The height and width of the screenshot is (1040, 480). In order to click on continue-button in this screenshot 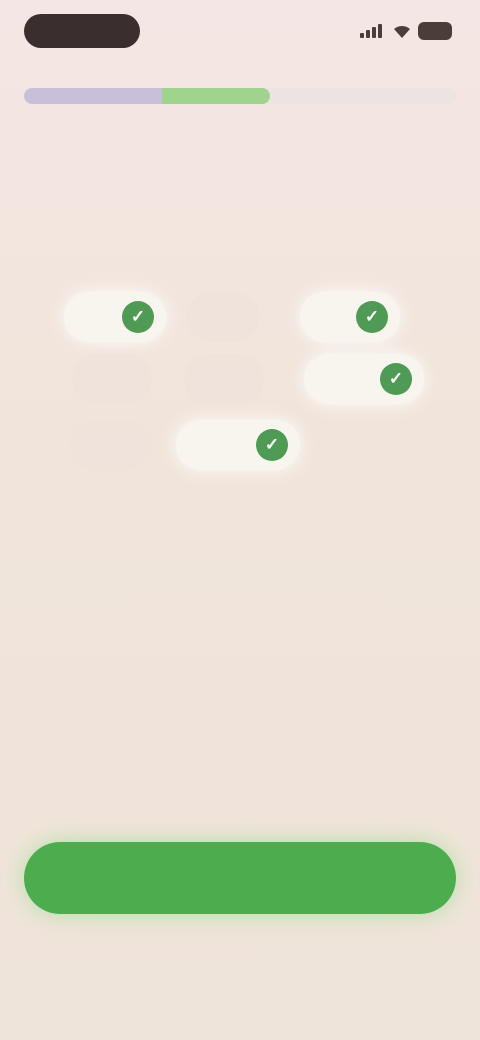, I will do `click(240, 878)`.